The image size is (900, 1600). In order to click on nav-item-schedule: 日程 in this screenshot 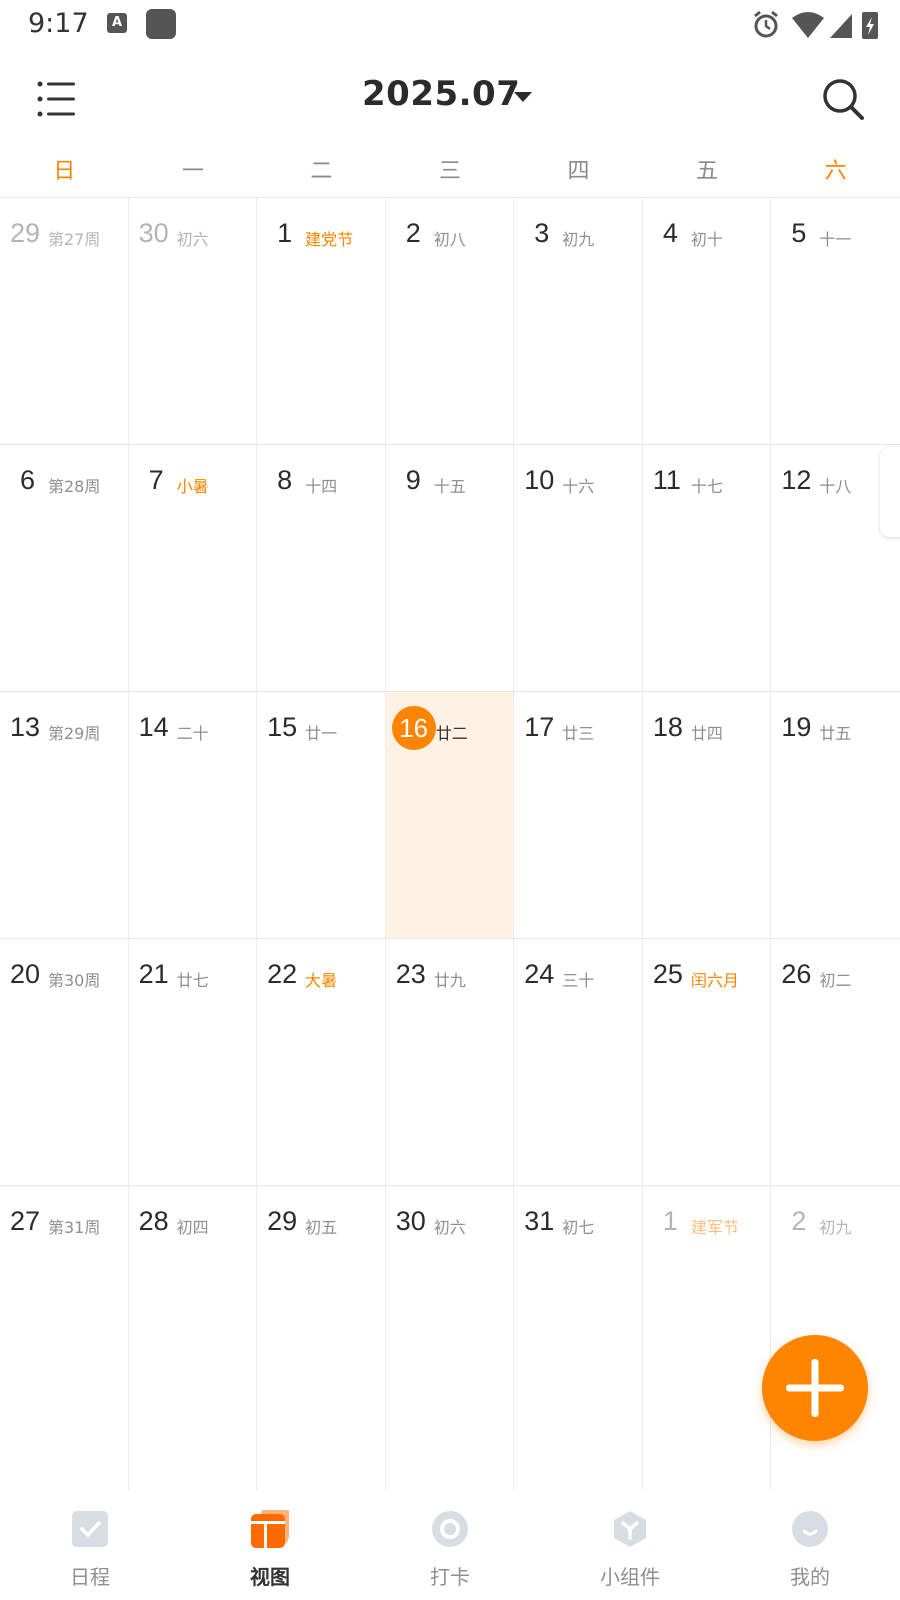, I will do `click(90, 1545)`.